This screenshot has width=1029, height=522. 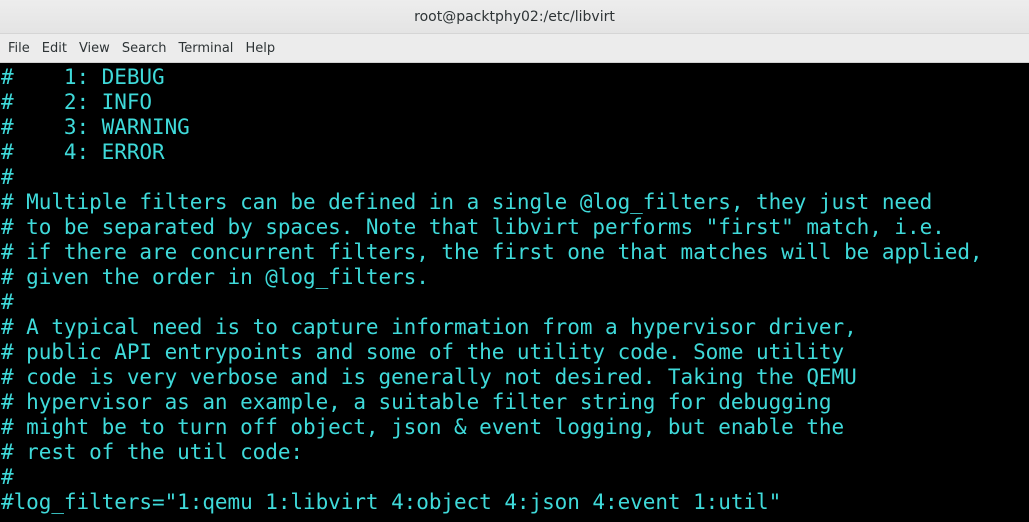 I want to click on menu-terminal: Terminal, so click(x=205, y=48).